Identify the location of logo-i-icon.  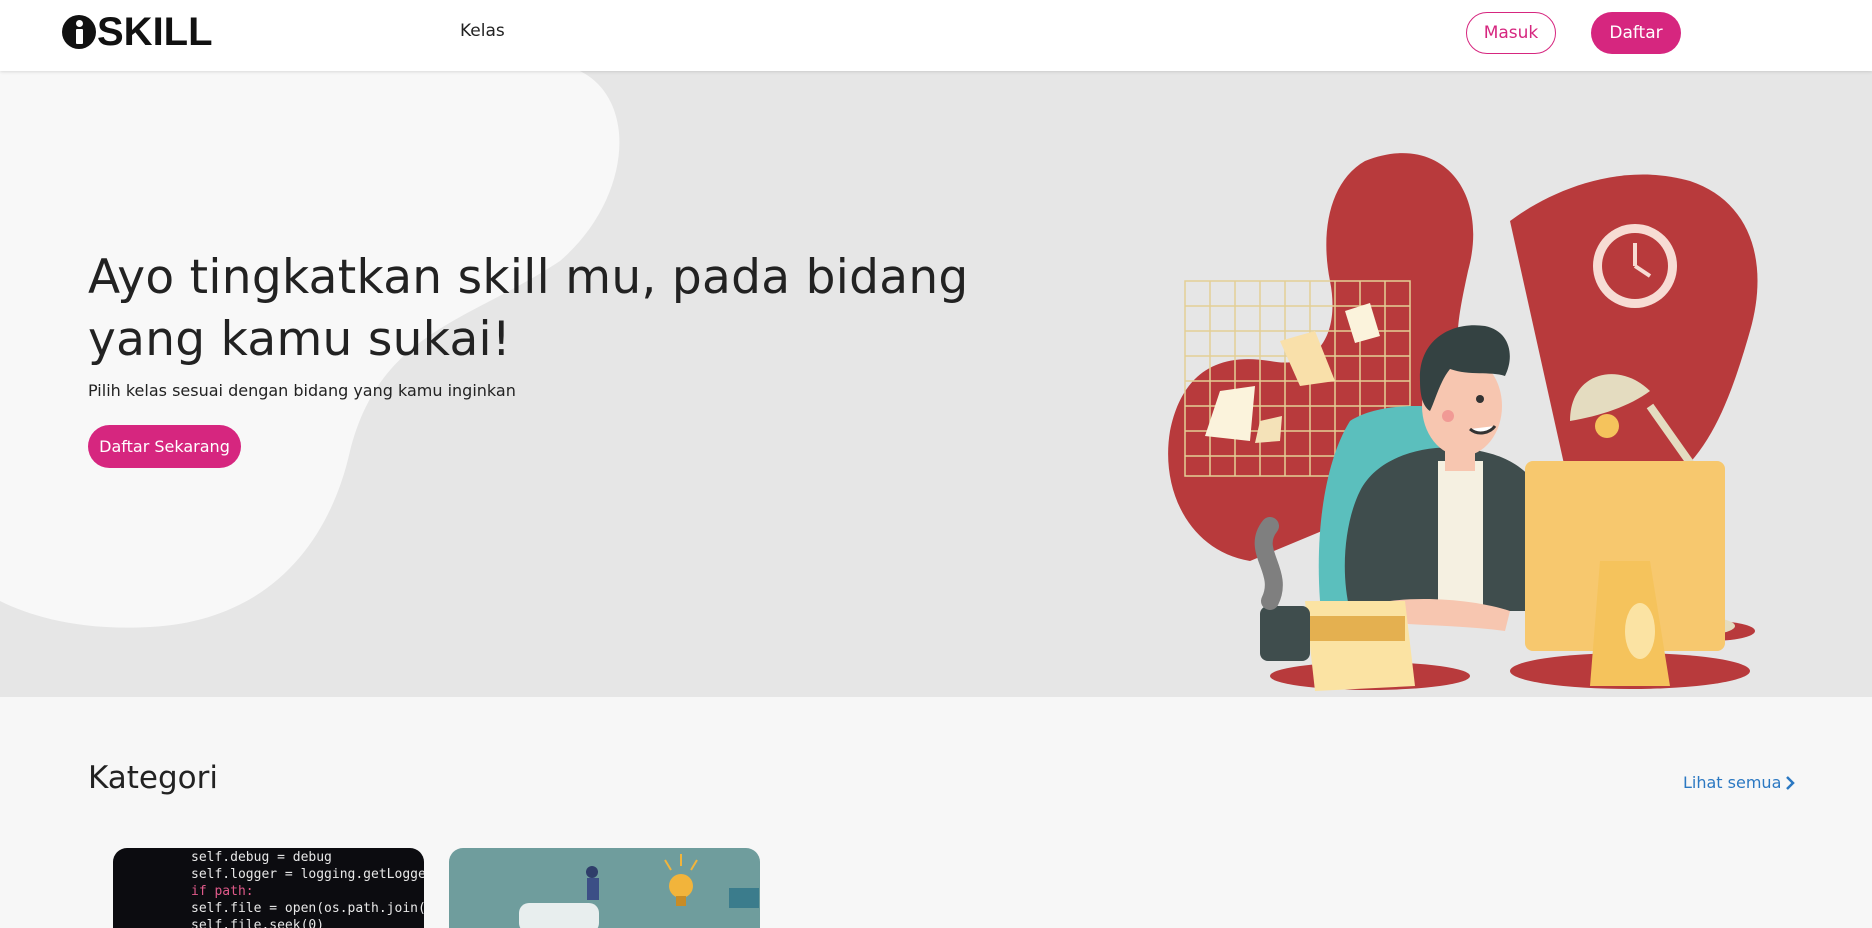
(79, 32).